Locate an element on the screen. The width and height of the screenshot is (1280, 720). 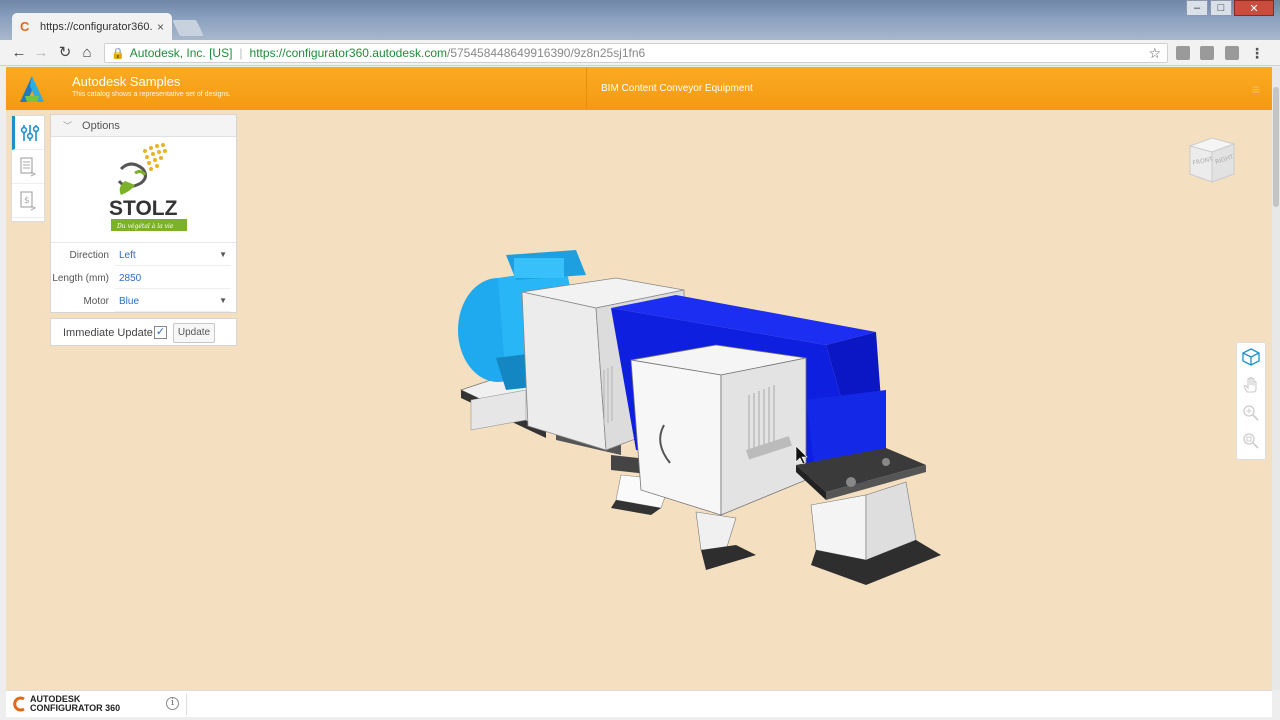
url-host: https://configurator360.autodesk.com is located at coordinates (348, 53).